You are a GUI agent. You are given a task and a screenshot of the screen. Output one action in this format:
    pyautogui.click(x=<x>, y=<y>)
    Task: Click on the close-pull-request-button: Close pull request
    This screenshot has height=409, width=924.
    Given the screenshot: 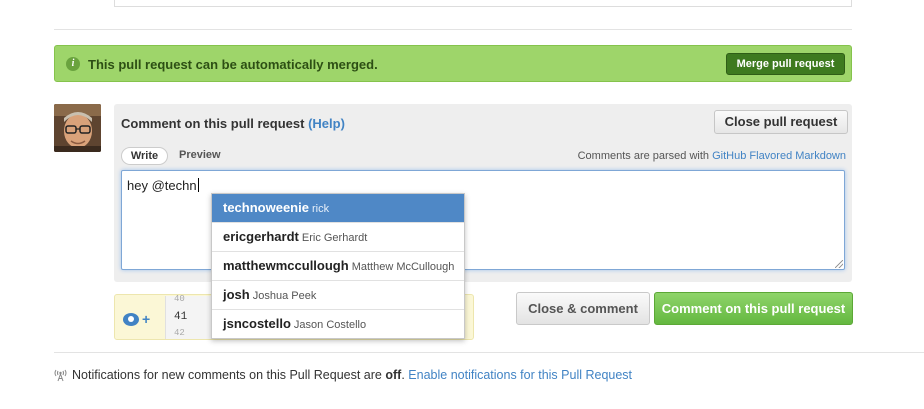 What is the action you would take?
    pyautogui.click(x=781, y=122)
    